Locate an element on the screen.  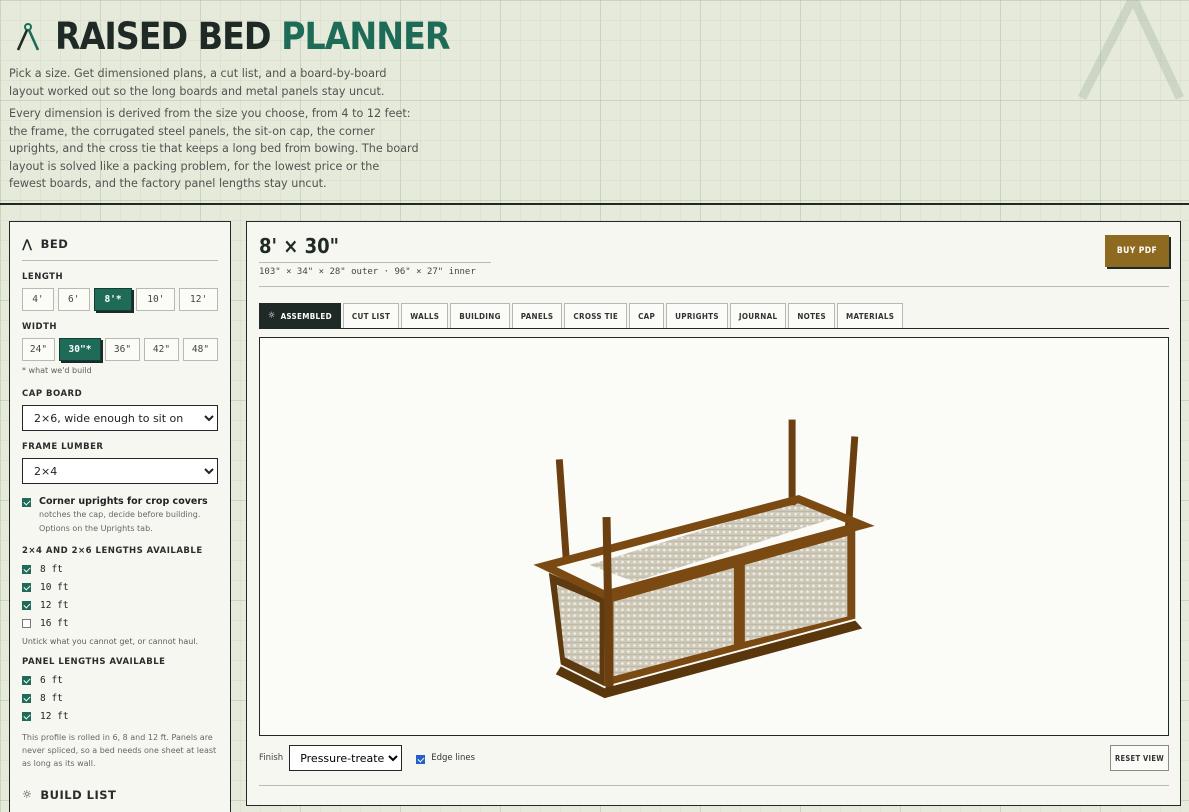
frame-lumber-label: FRAME LUMBER is located at coordinates (63, 447).